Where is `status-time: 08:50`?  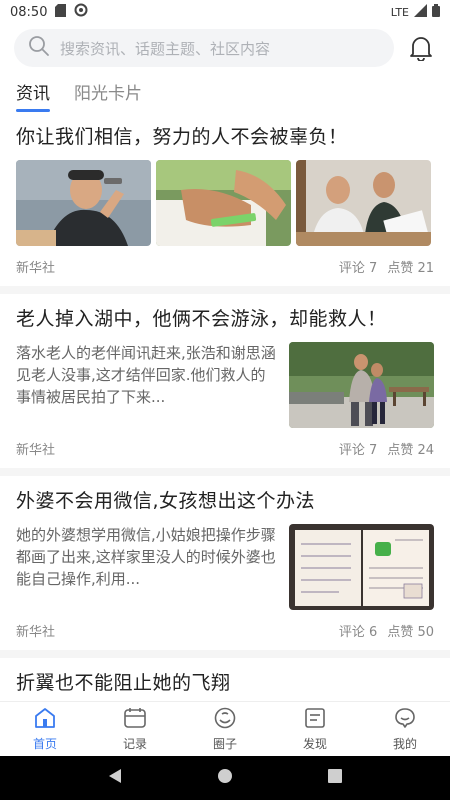 status-time: 08:50 is located at coordinates (29, 12).